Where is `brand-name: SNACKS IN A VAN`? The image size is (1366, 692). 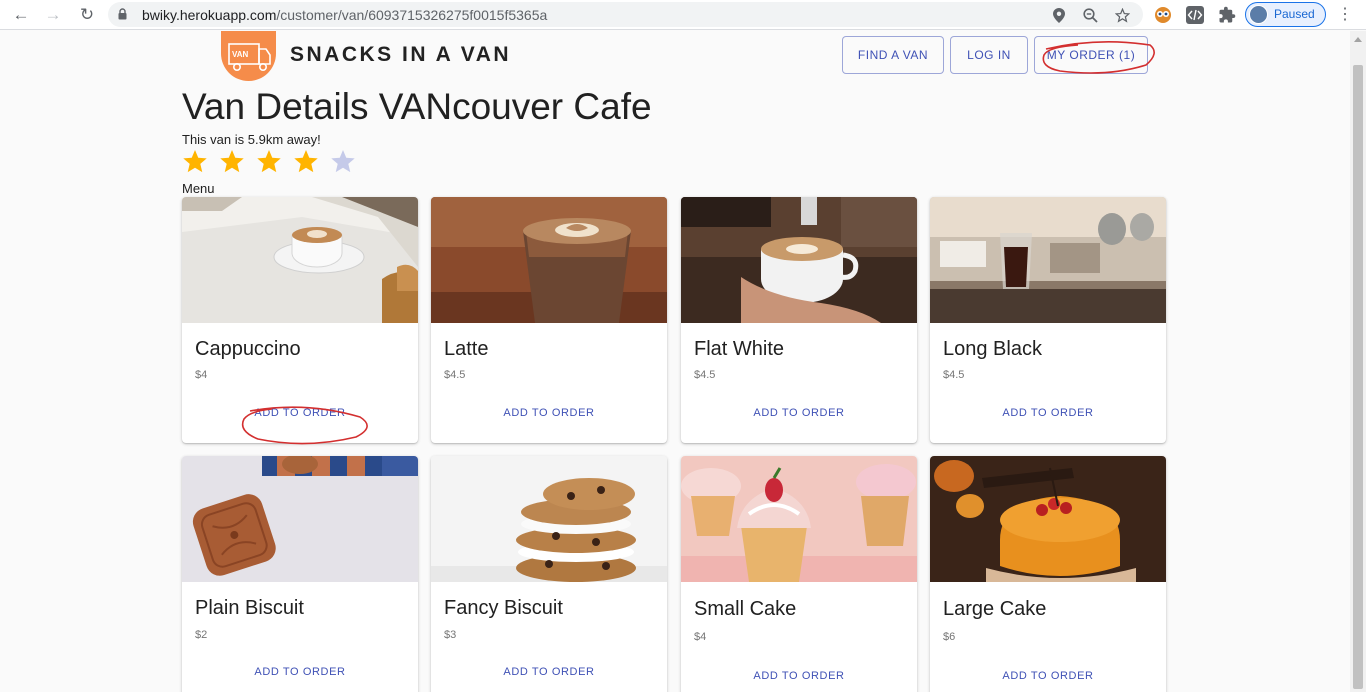
brand-name: SNACKS IN A VAN is located at coordinates (401, 54).